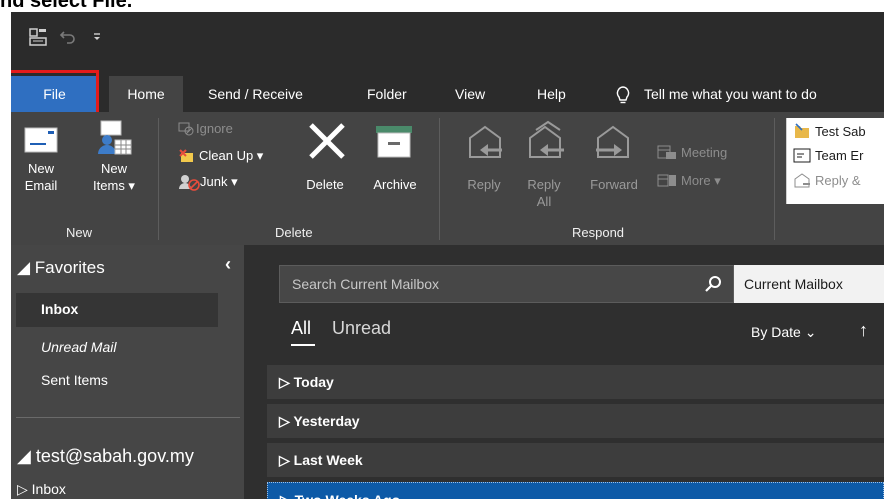 The image size is (884, 499). Describe the element at coordinates (117, 310) in the screenshot. I see `folder-item-inbox: Inbox` at that location.